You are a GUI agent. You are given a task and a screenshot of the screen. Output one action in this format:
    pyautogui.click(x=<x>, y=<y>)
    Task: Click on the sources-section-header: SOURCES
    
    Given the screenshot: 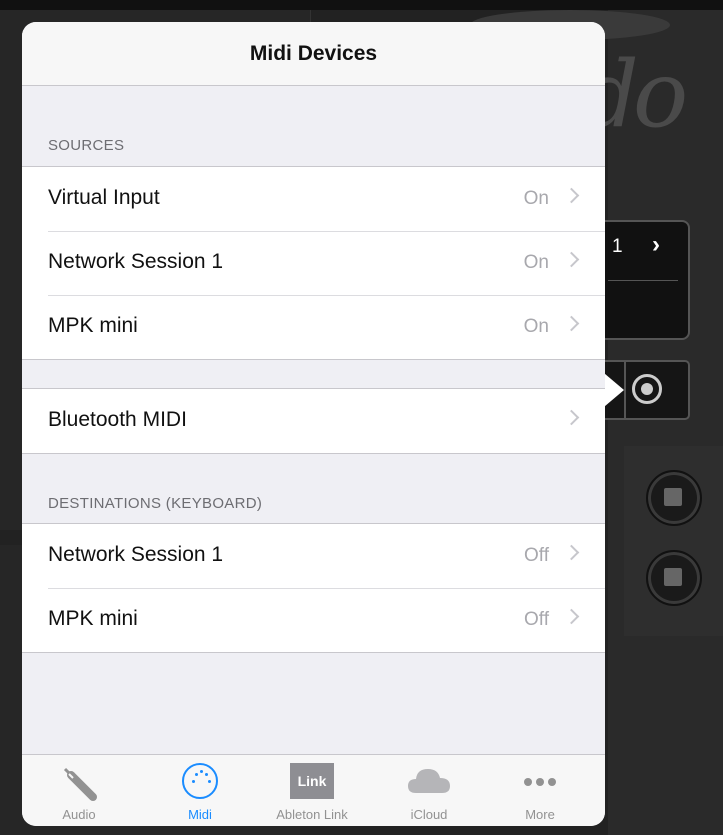 What is the action you would take?
    pyautogui.click(x=86, y=145)
    